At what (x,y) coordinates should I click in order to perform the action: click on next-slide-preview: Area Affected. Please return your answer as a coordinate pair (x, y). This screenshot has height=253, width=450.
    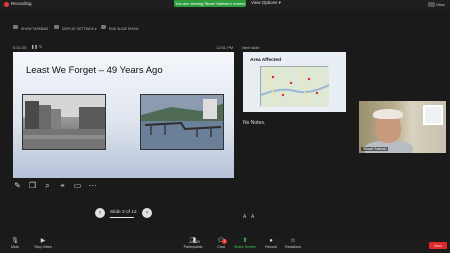
    Looking at the image, I should click on (294, 82).